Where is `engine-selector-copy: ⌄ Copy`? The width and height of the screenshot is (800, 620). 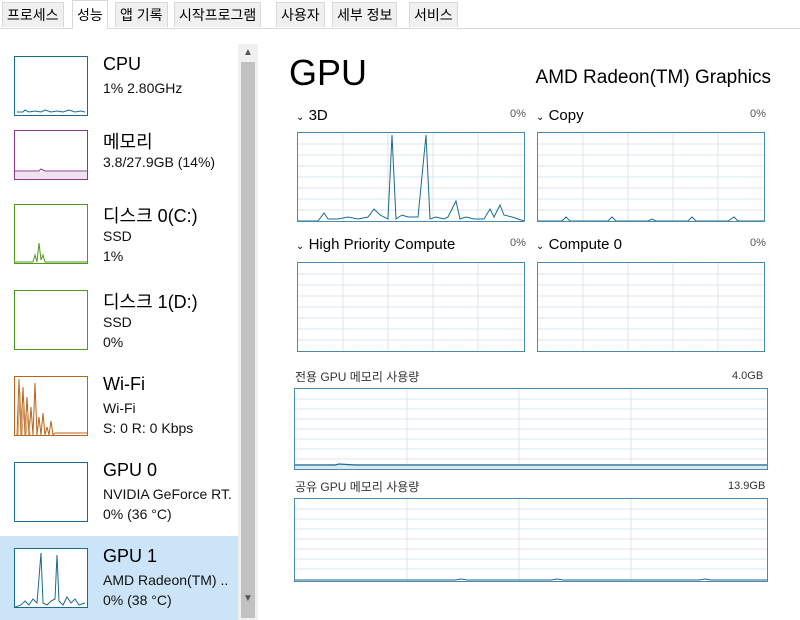
engine-selector-copy: ⌄ Copy is located at coordinates (560, 115).